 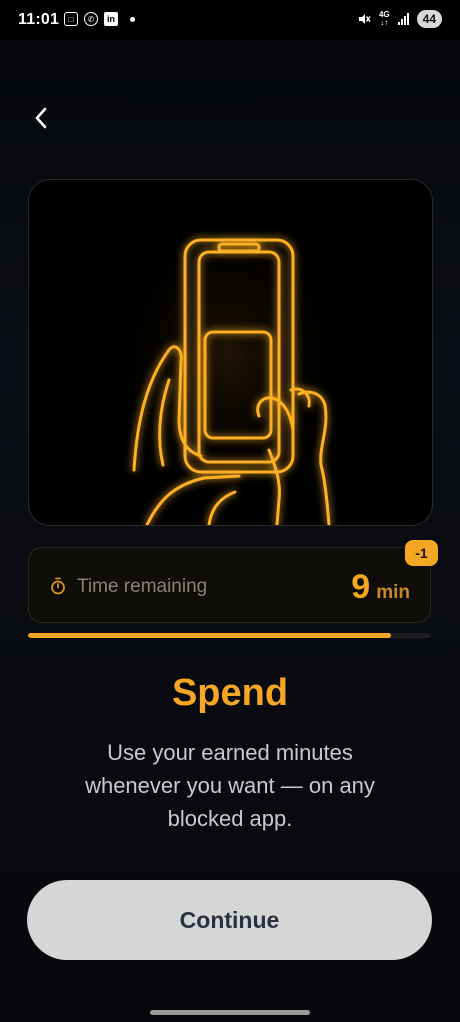 What do you see at coordinates (384, 18) in the screenshot?
I see `network-type-label: 4G ↓↑` at bounding box center [384, 18].